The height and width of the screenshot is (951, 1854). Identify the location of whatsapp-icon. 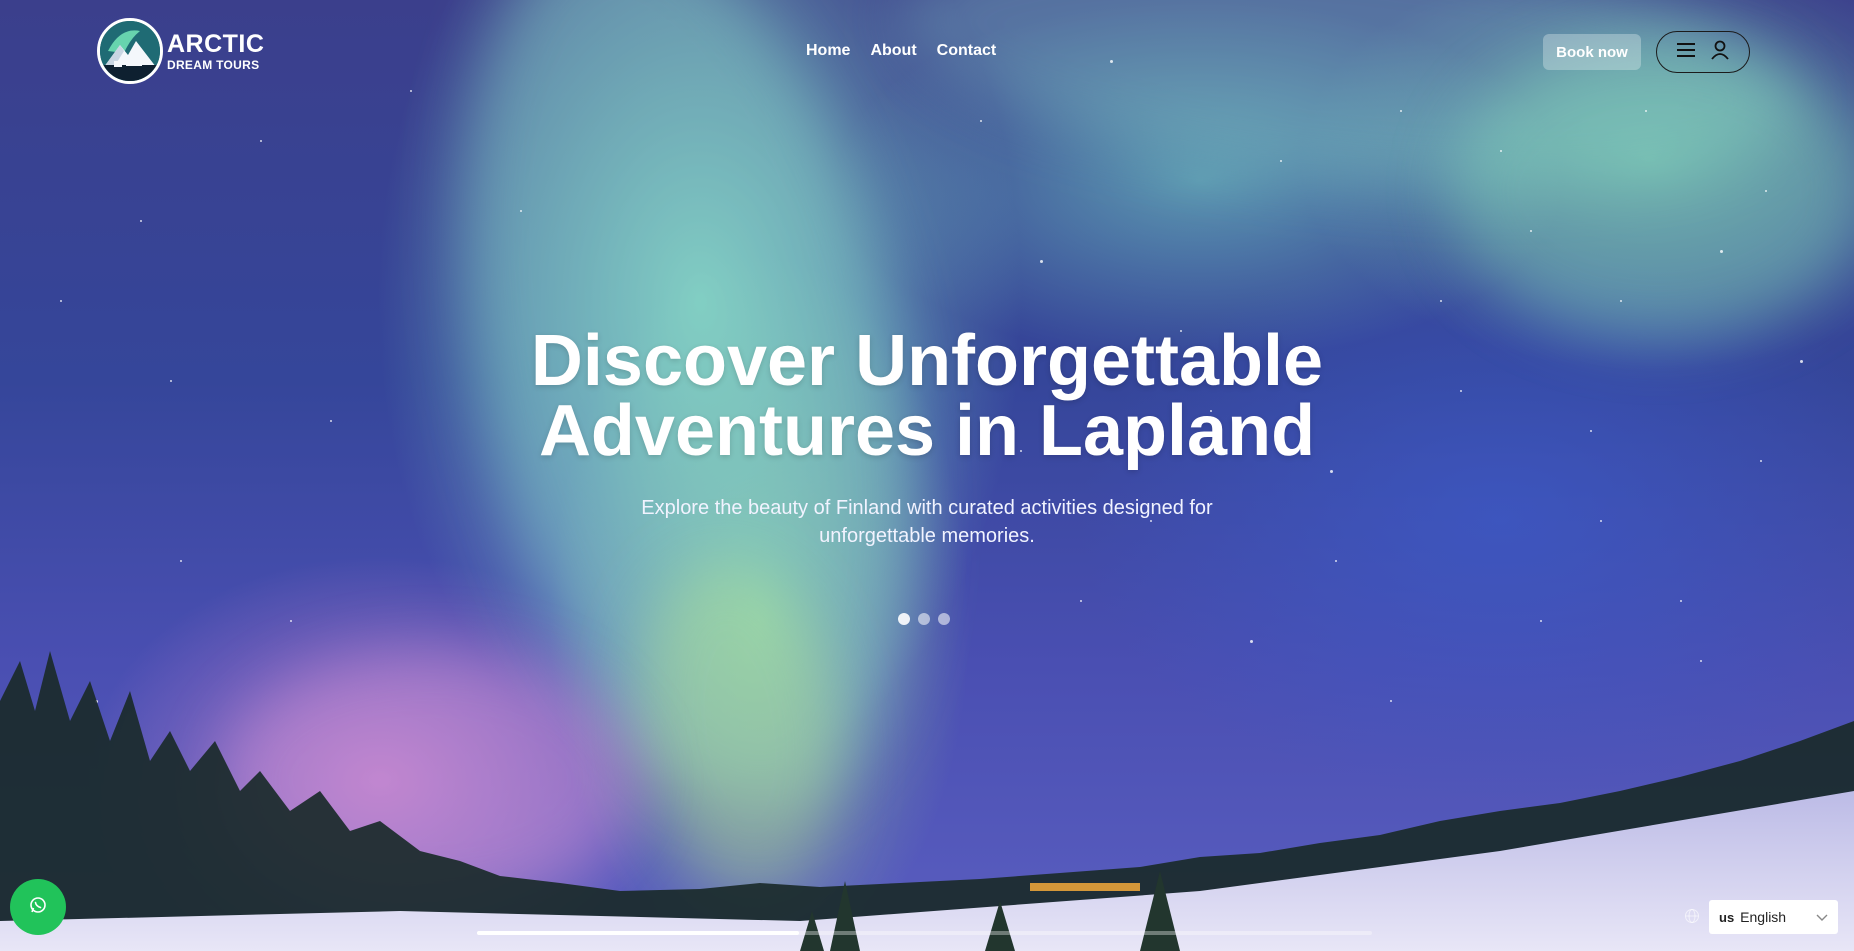
(38, 907).